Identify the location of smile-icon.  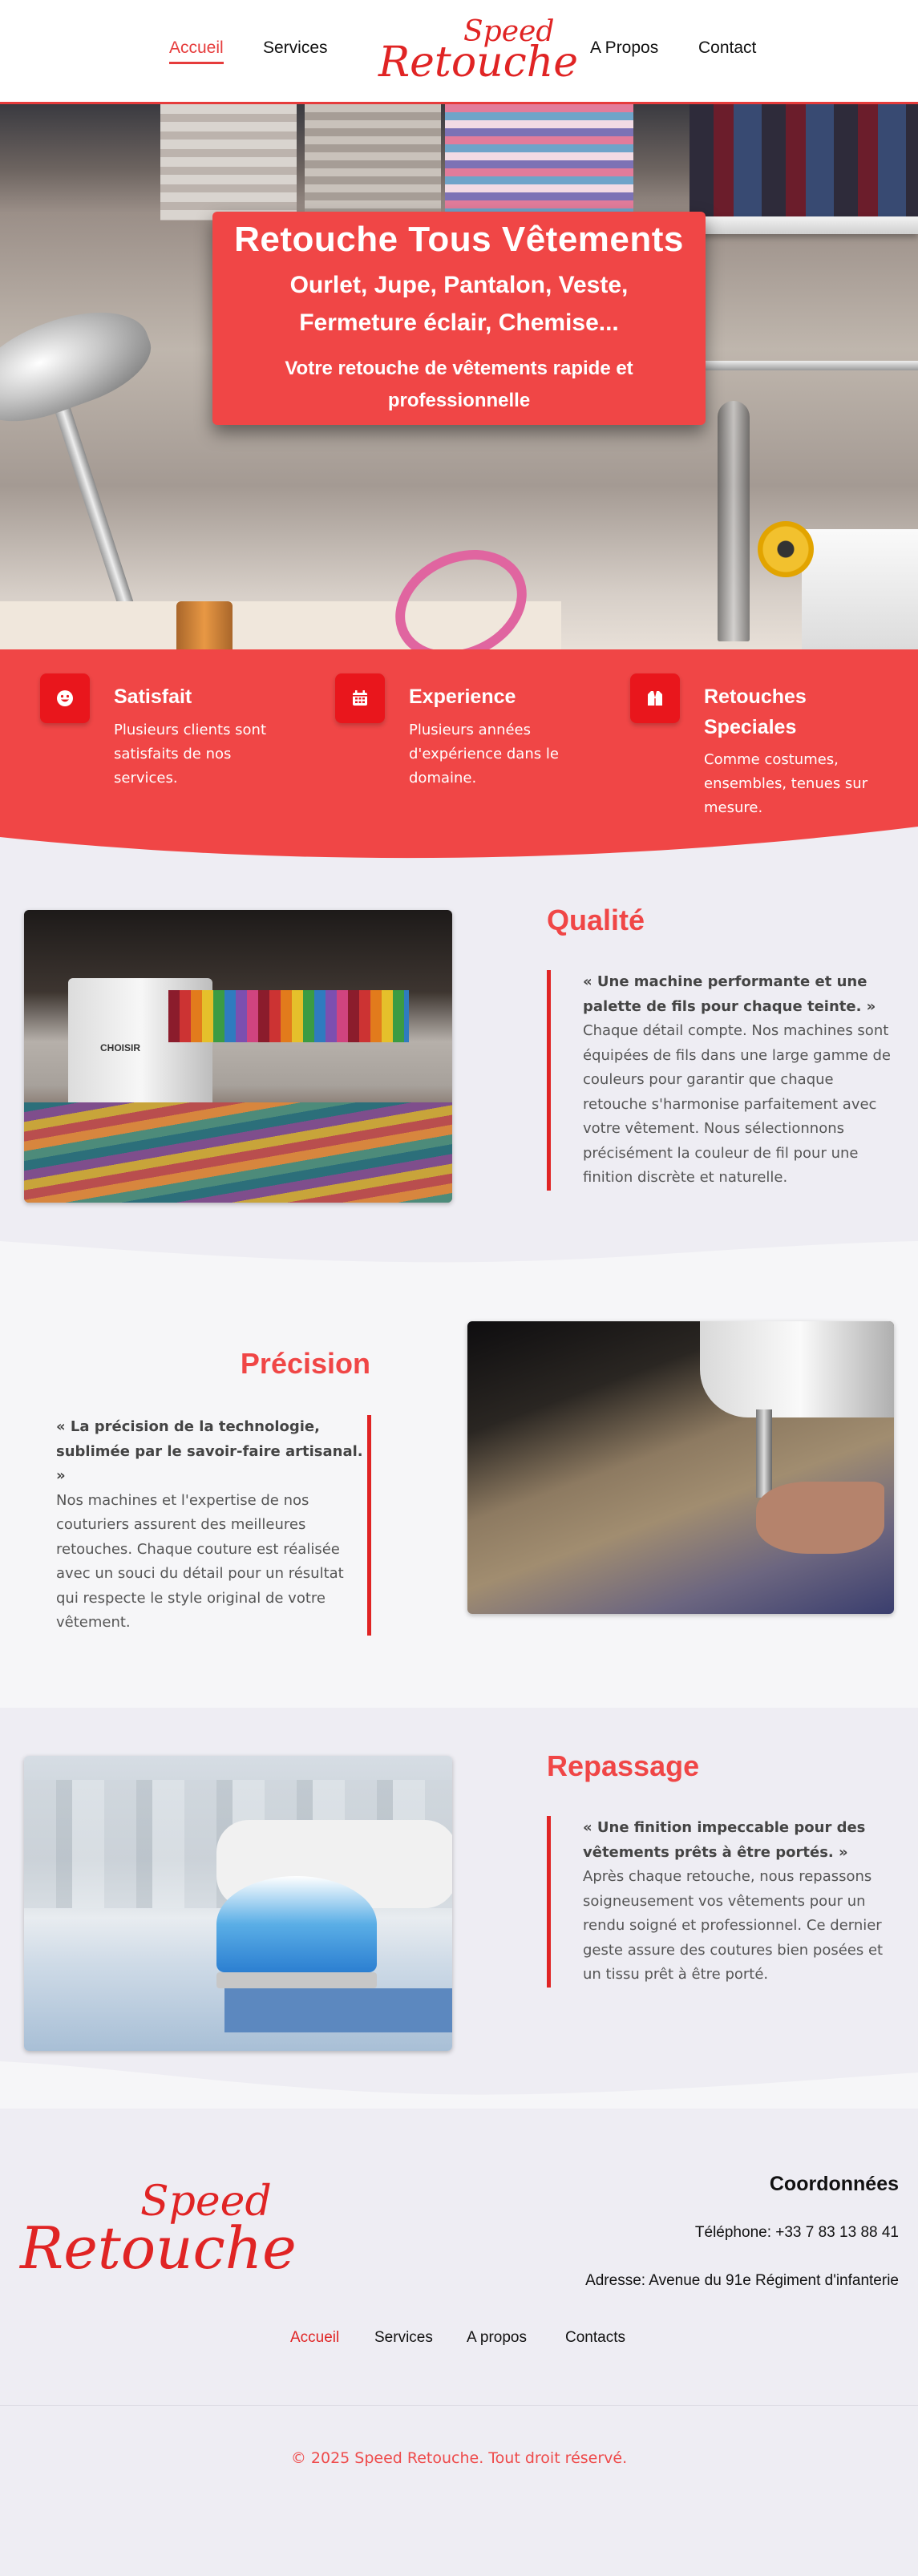
(65, 698).